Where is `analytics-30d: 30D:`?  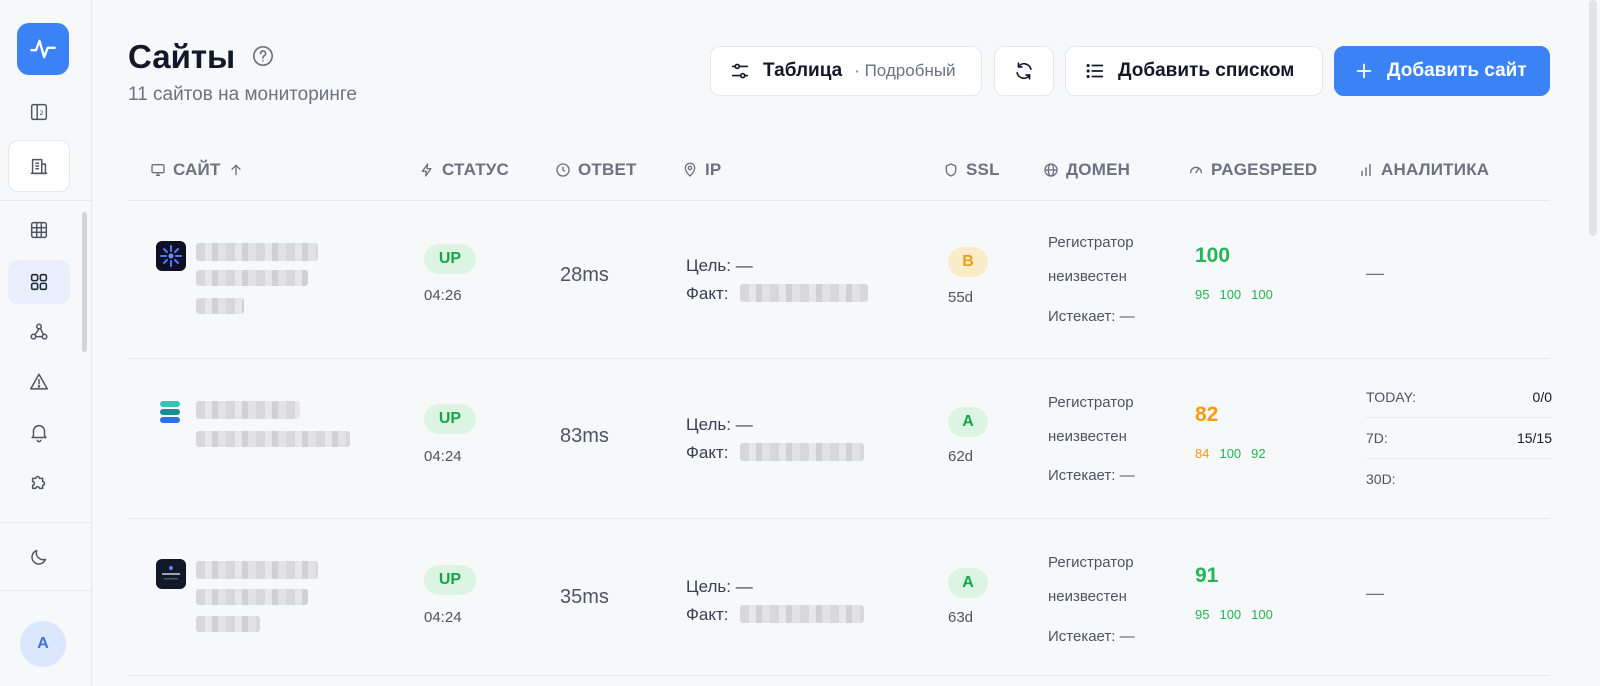
analytics-30d: 30D: is located at coordinates (1381, 479).